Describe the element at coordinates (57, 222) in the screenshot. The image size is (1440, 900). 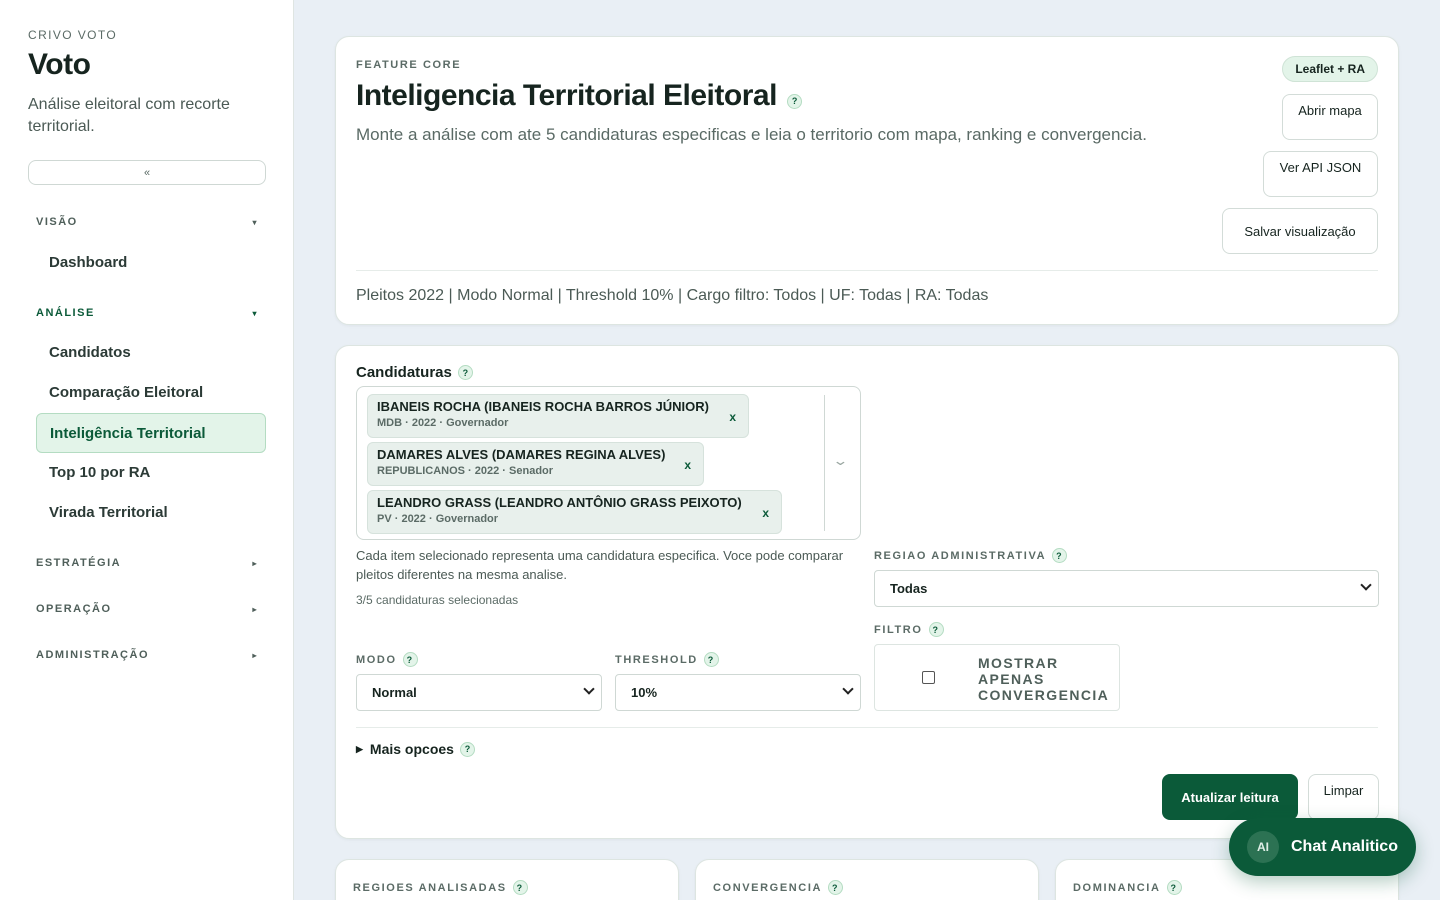
I see `nav-group-label: VISÃO` at that location.